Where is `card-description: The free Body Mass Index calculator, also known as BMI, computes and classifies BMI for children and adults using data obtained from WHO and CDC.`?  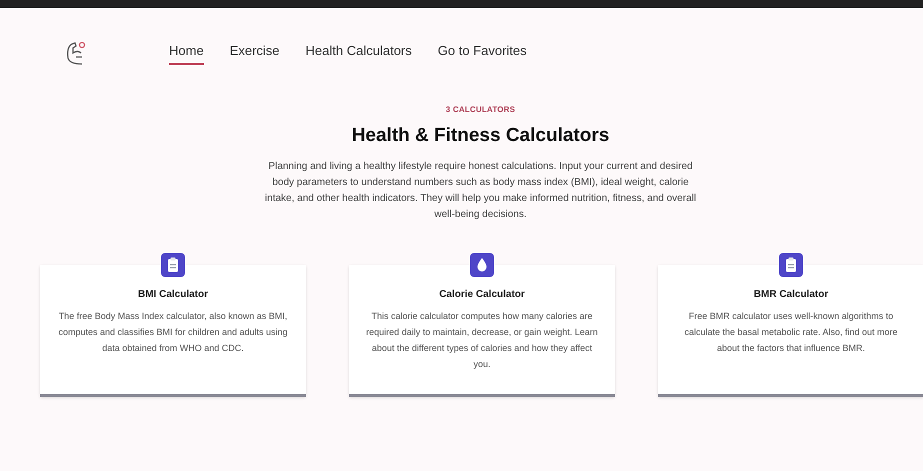
card-description: The free Body Mass Index calculator, also known as BMI, computes and classifies BMI for children and adults using data obtained from WHO and CDC. is located at coordinates (173, 332).